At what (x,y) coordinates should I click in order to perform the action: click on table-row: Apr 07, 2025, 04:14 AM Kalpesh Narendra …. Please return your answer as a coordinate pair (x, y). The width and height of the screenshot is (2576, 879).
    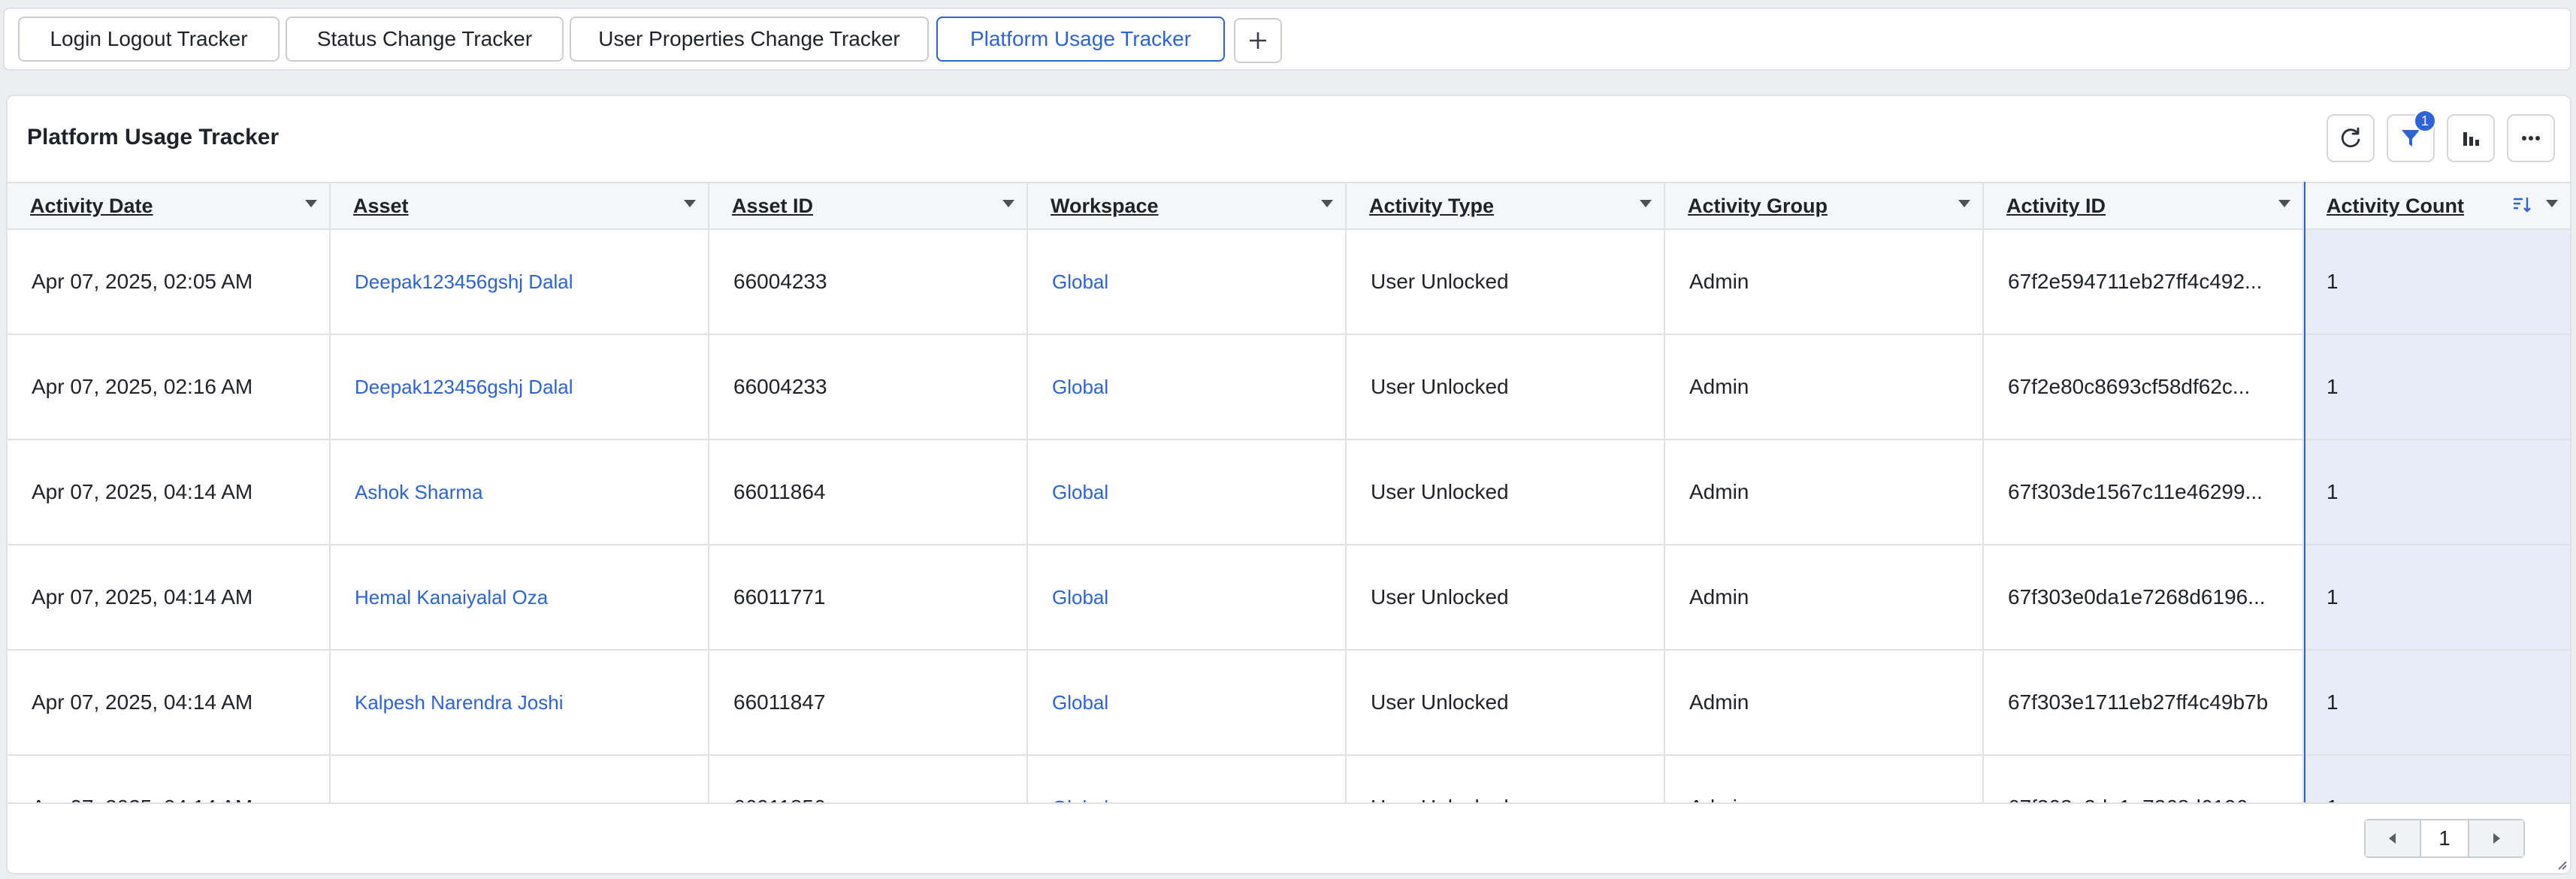
    Looking at the image, I should click on (1289, 703).